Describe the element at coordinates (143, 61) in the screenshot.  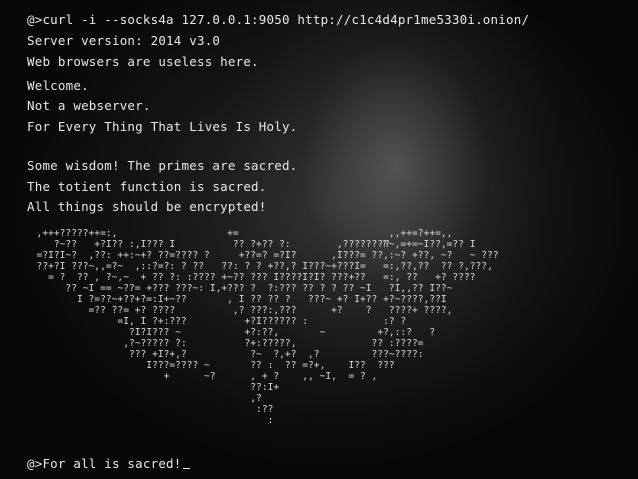
I see `browsers-note-line: Web browsers are useless here.` at that location.